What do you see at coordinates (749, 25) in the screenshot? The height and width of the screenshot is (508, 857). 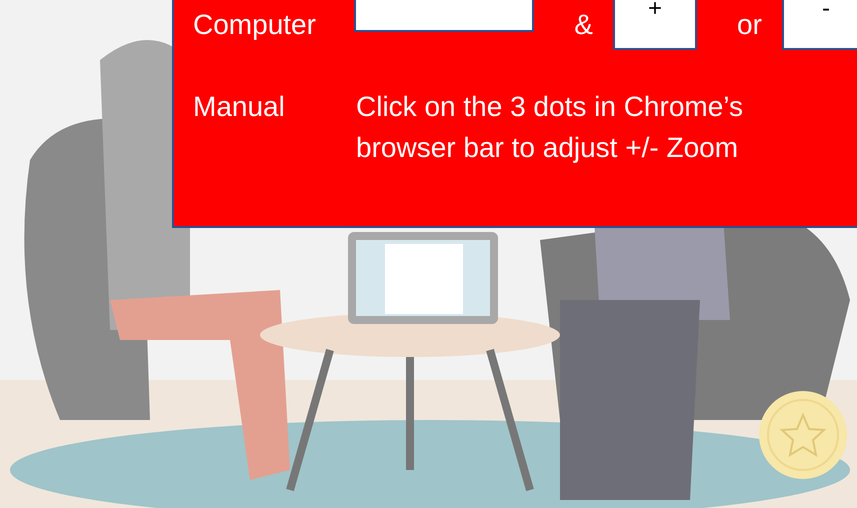 I see `connector-text: or` at bounding box center [749, 25].